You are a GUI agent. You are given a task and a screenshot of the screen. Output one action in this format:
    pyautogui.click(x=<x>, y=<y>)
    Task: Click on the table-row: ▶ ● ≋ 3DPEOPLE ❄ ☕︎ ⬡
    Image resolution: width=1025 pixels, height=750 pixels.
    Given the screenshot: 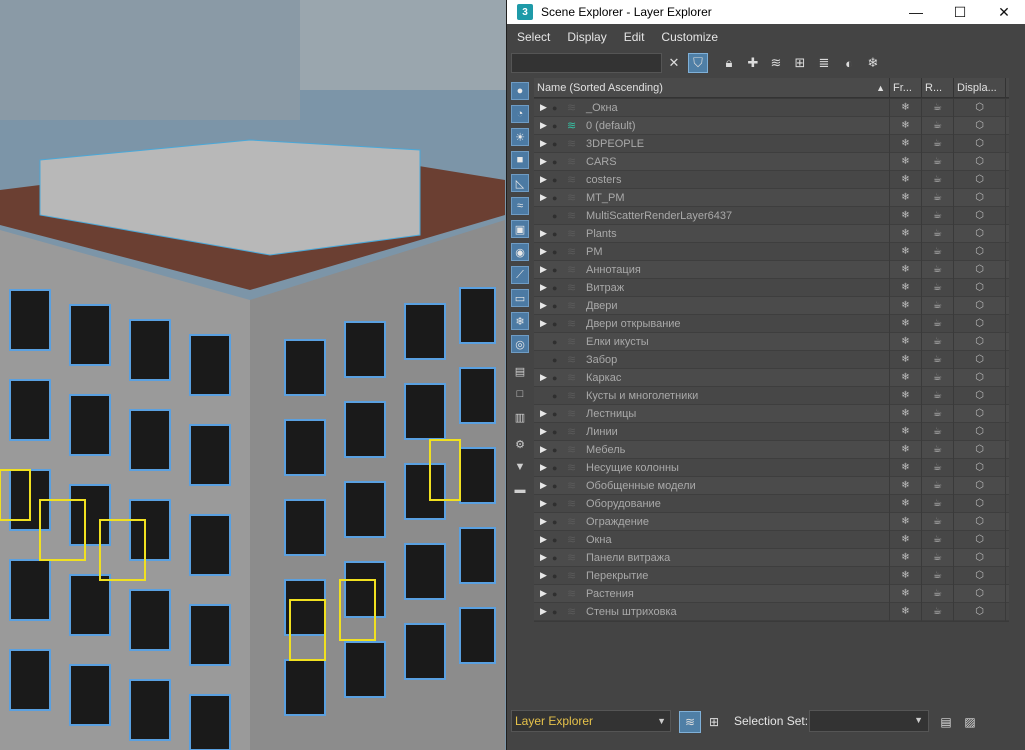 What is the action you would take?
    pyautogui.click(x=771, y=143)
    